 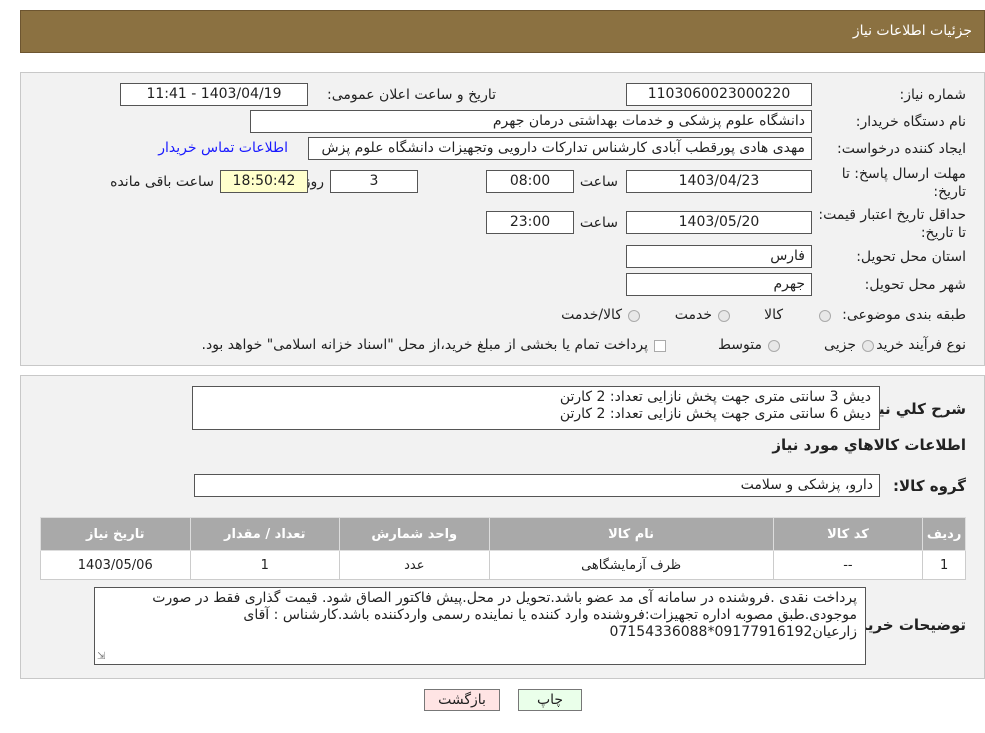 I want to click on deadline-label: مهلت ارسال پاسخ: تا تاریخ:, so click(x=903, y=183).